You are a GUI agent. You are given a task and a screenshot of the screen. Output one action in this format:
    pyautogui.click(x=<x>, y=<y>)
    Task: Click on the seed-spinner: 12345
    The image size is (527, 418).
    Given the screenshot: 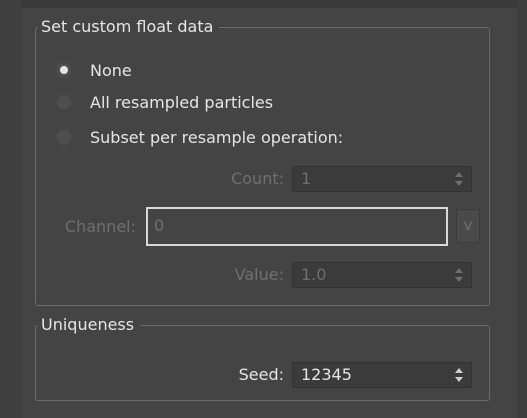 What is the action you would take?
    pyautogui.click(x=382, y=375)
    